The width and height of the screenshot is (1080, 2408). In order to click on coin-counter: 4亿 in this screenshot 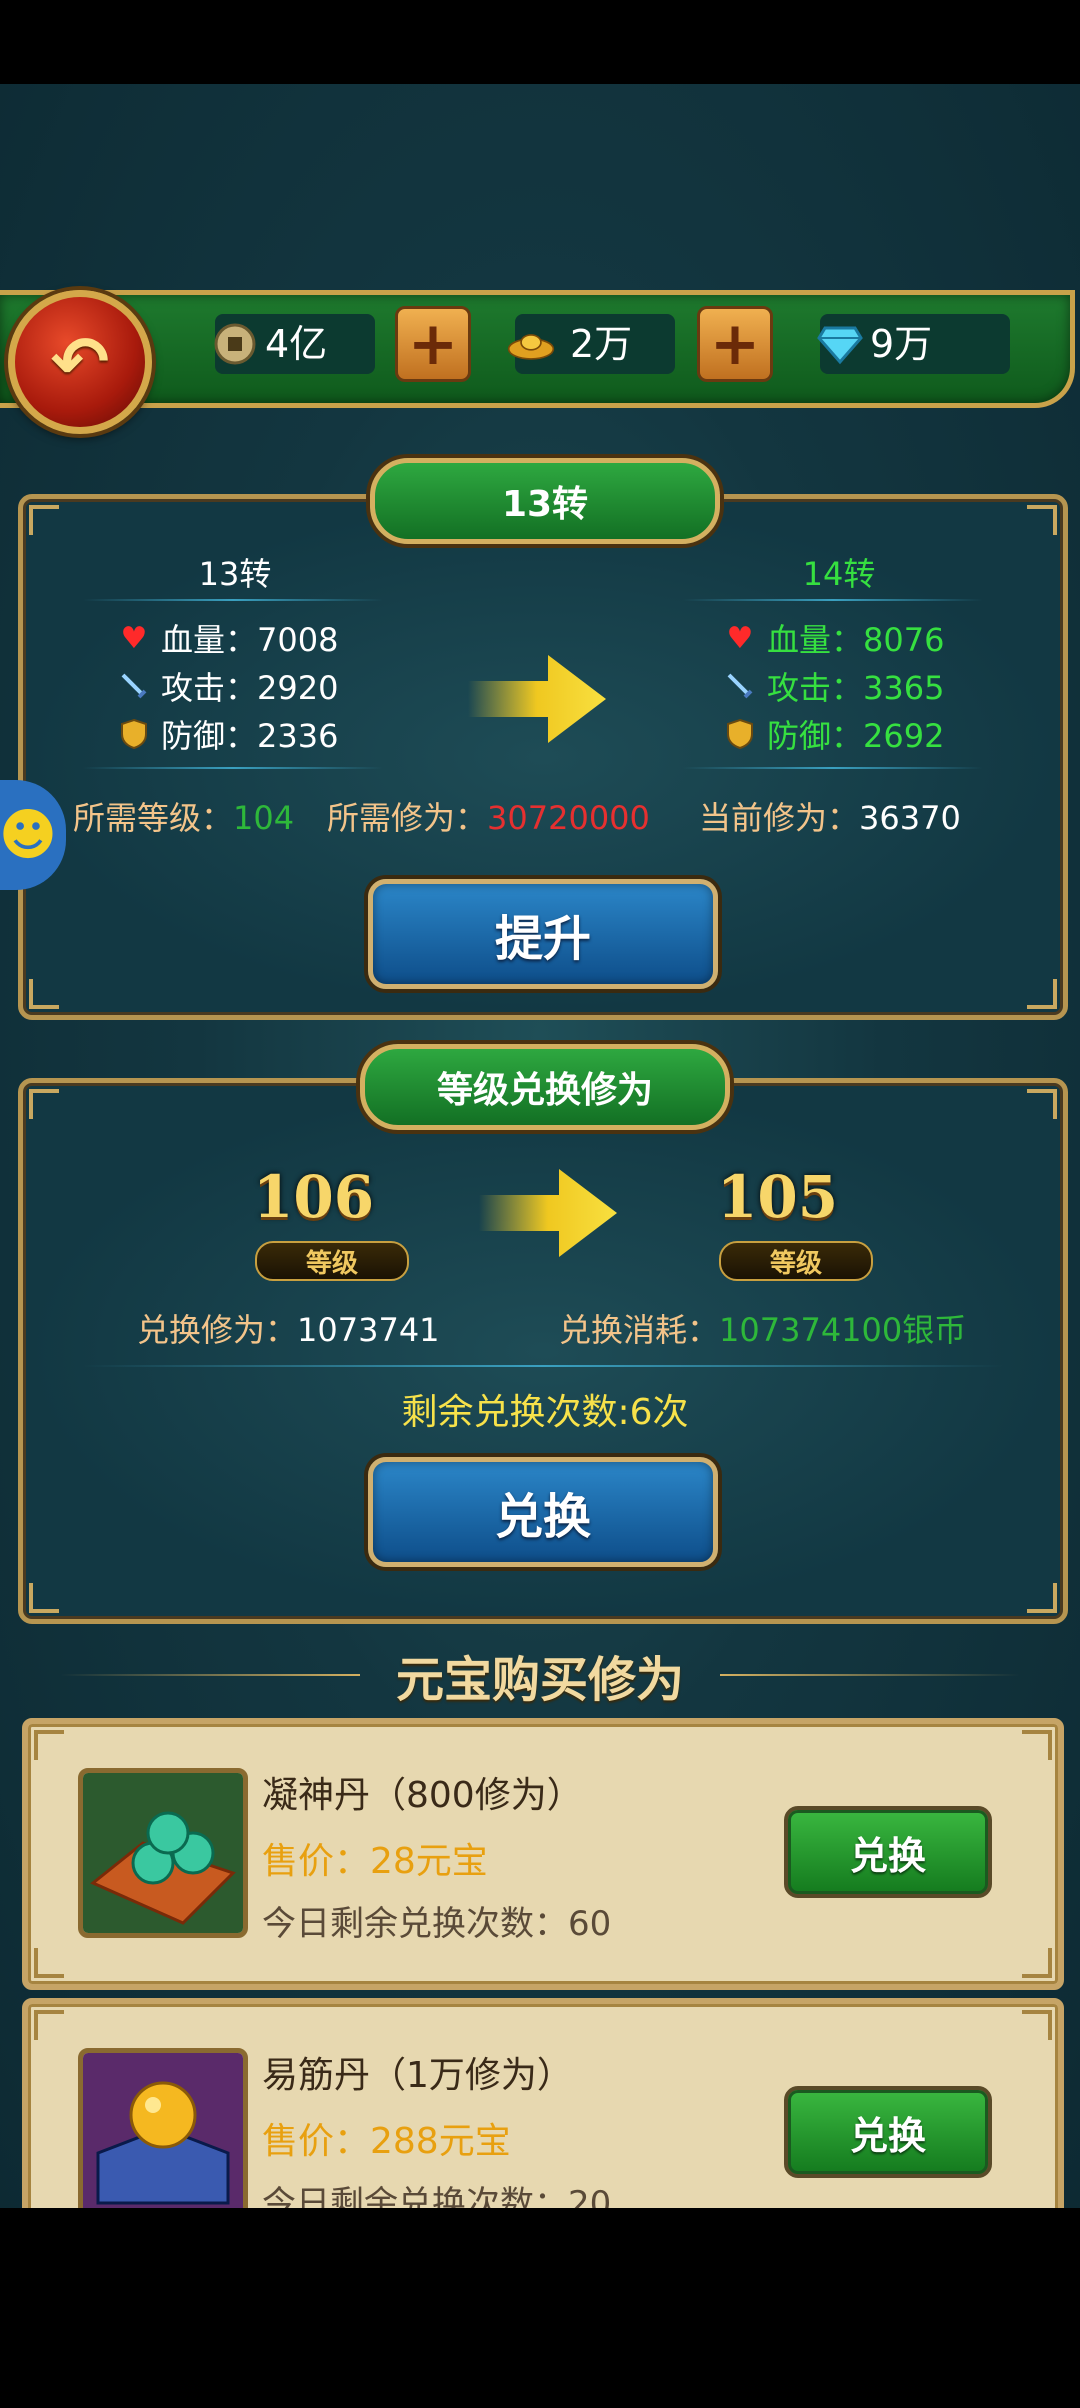, I will do `click(294, 344)`.